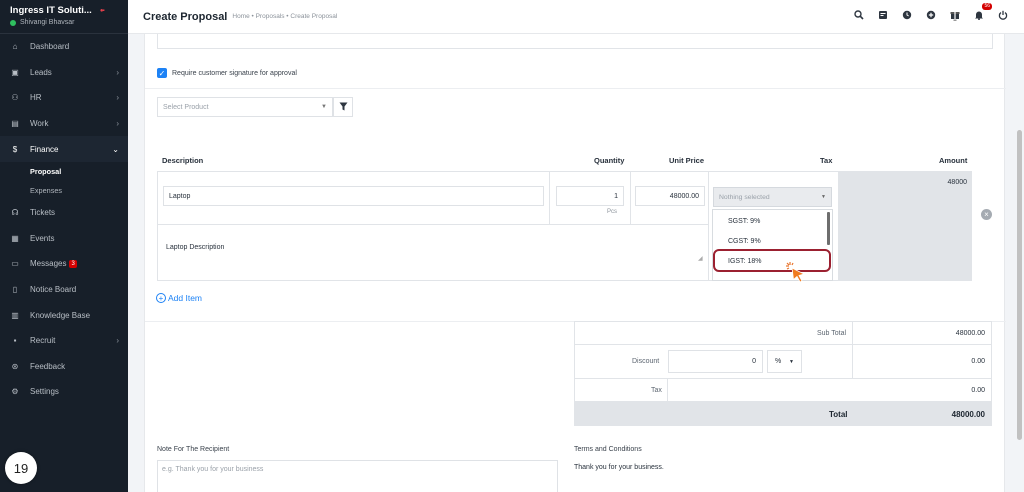  Describe the element at coordinates (15, 213) in the screenshot. I see `headset-icon: ☊` at that location.